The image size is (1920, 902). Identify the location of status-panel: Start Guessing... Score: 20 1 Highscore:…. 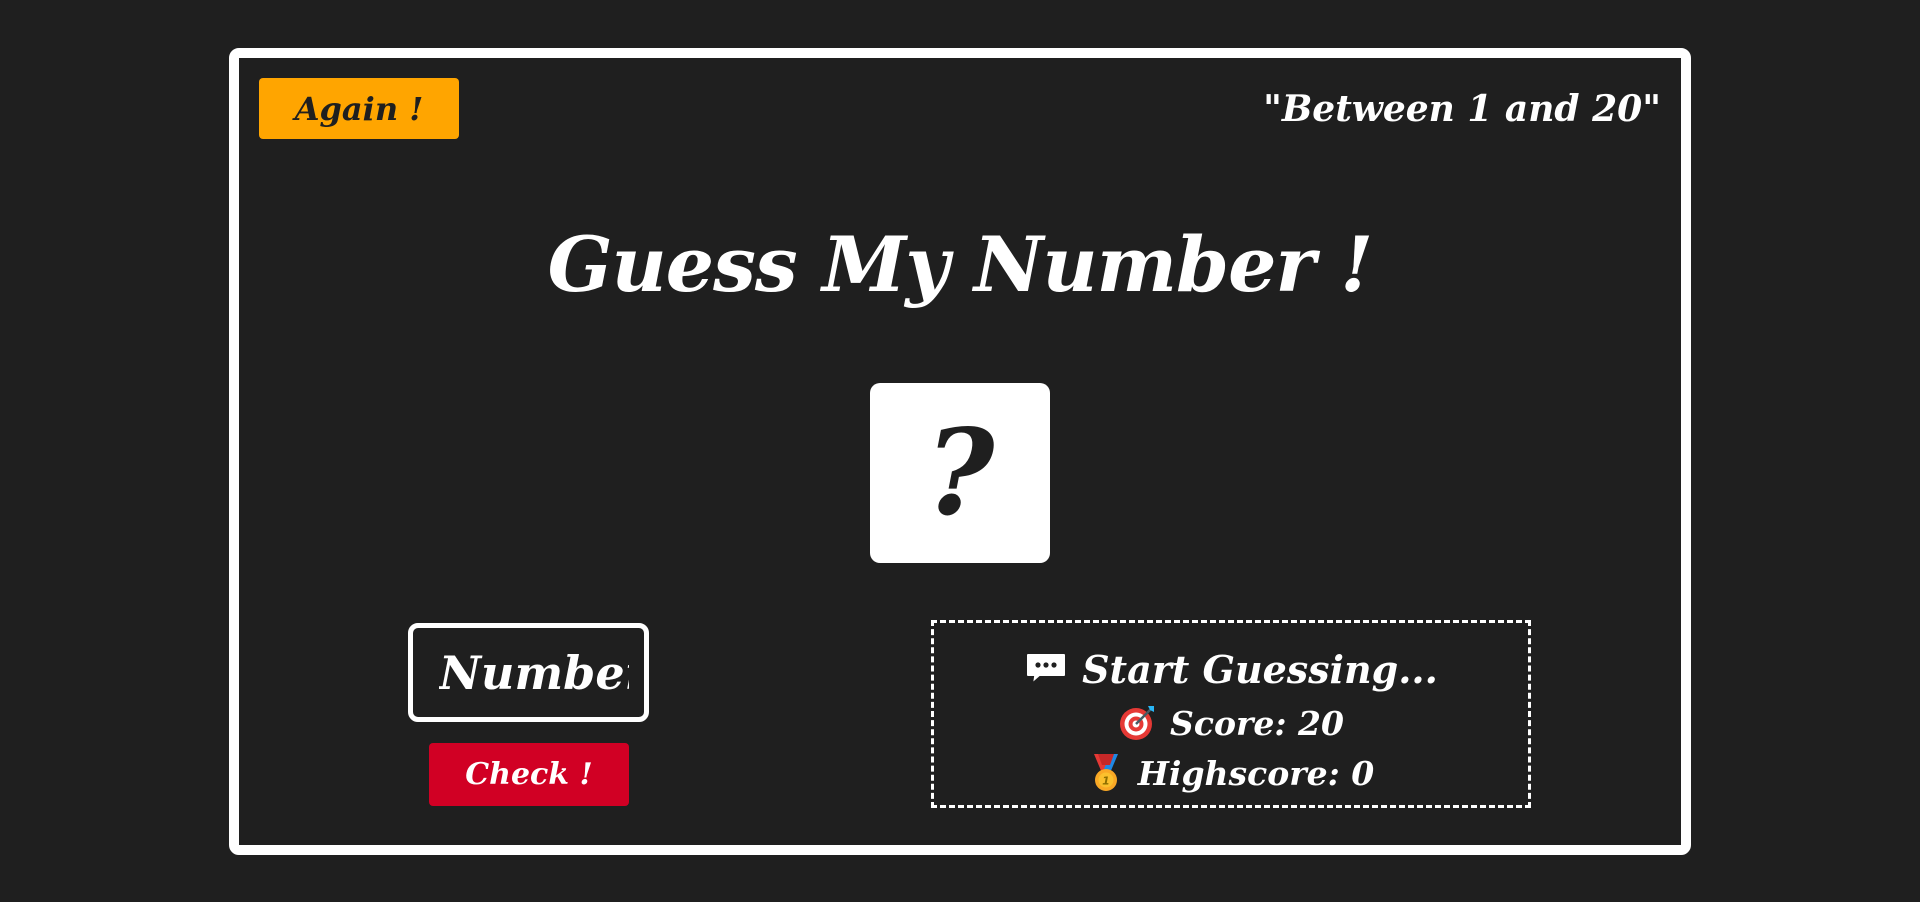
(1231, 714).